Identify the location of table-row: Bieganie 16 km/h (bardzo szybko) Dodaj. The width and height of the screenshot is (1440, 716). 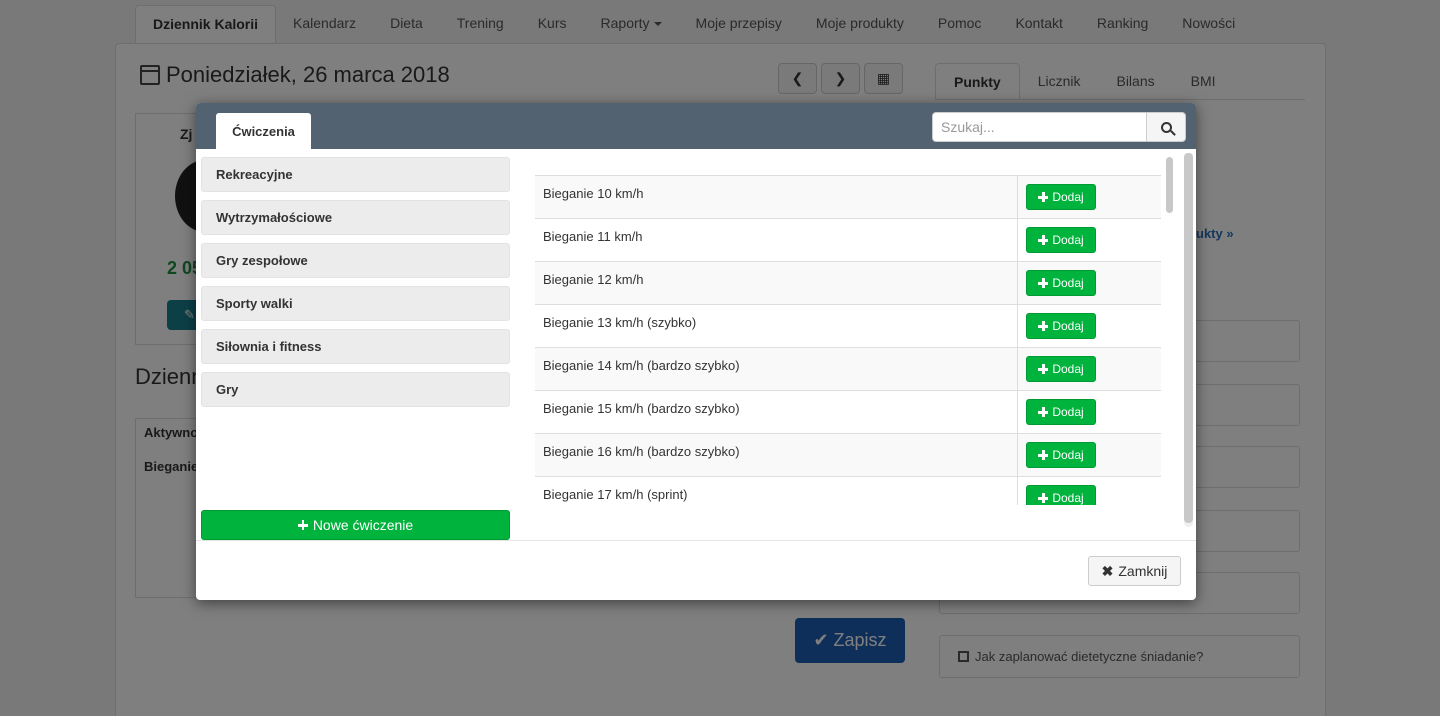
(848, 455).